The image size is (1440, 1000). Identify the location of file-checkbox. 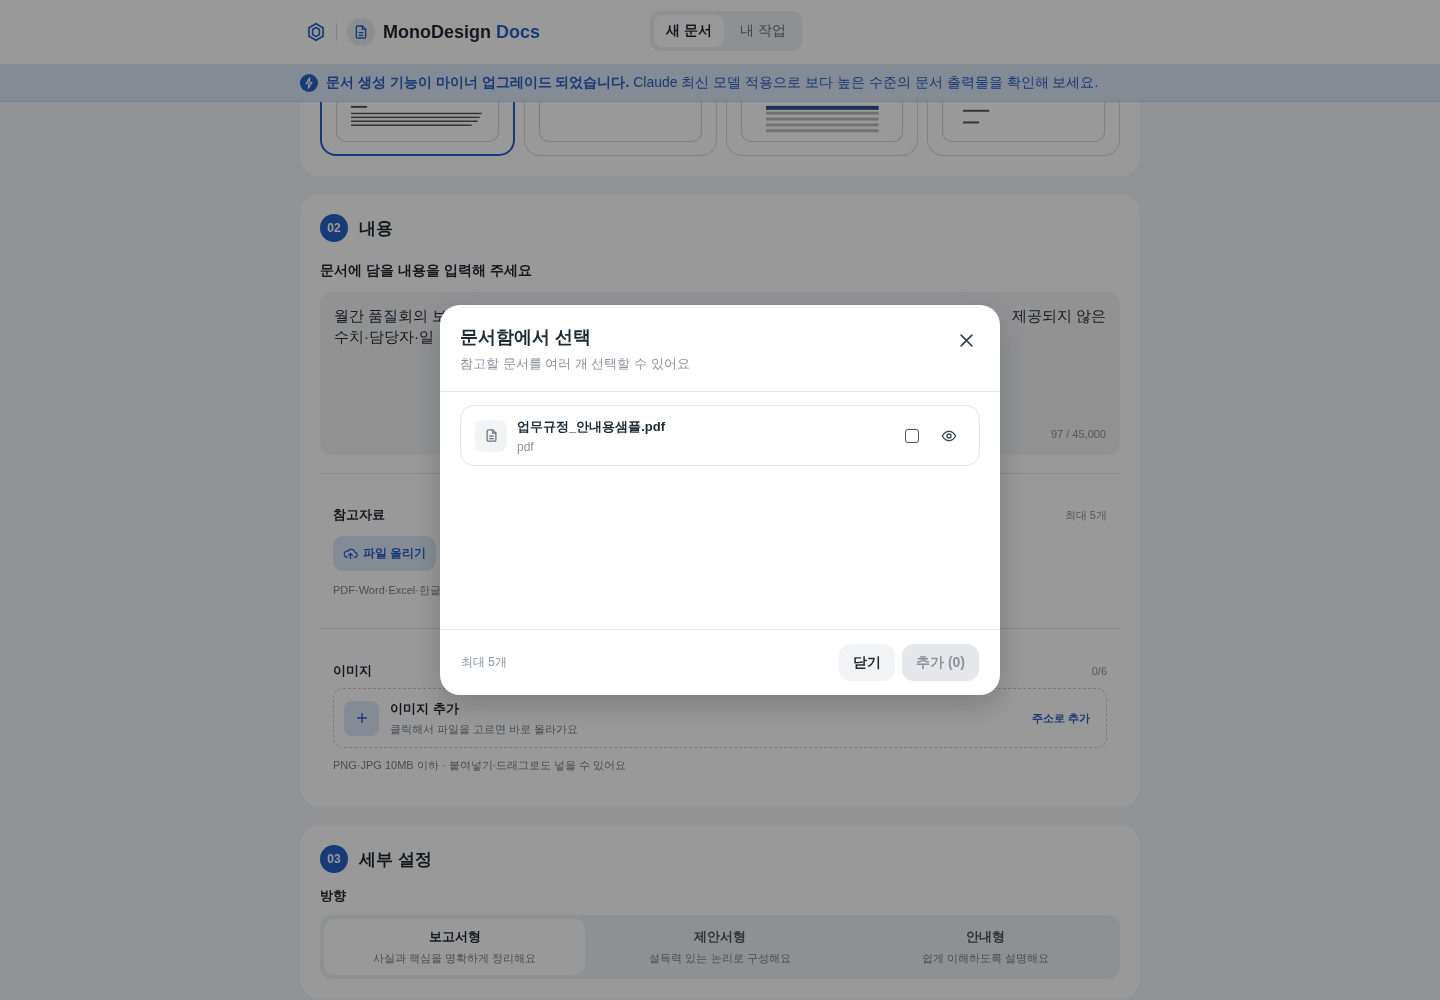
(912, 435).